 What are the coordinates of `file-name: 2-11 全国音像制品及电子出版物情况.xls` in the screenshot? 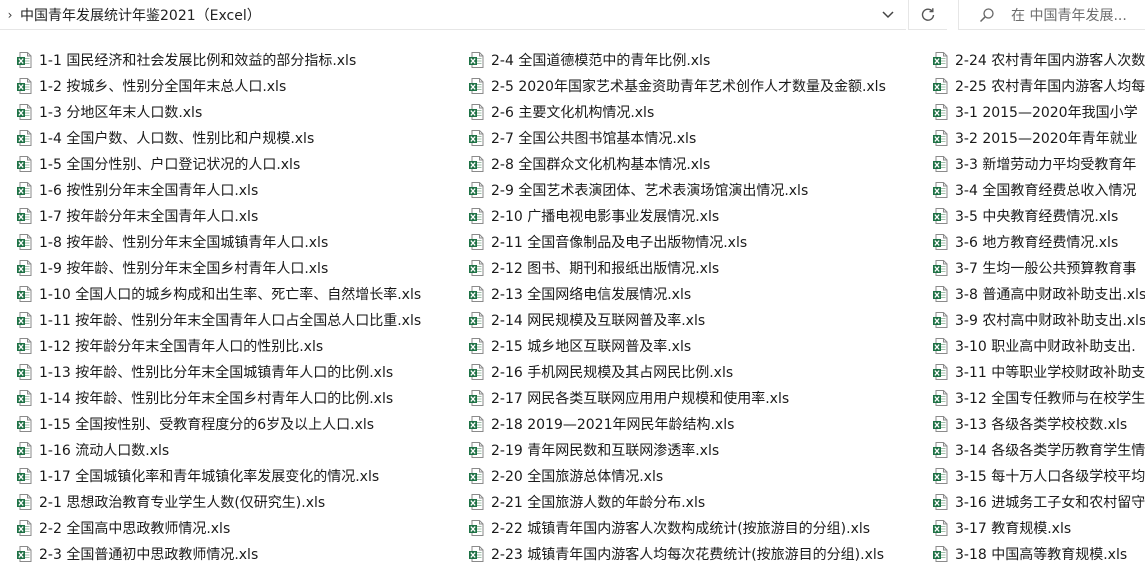 It's located at (619, 242).